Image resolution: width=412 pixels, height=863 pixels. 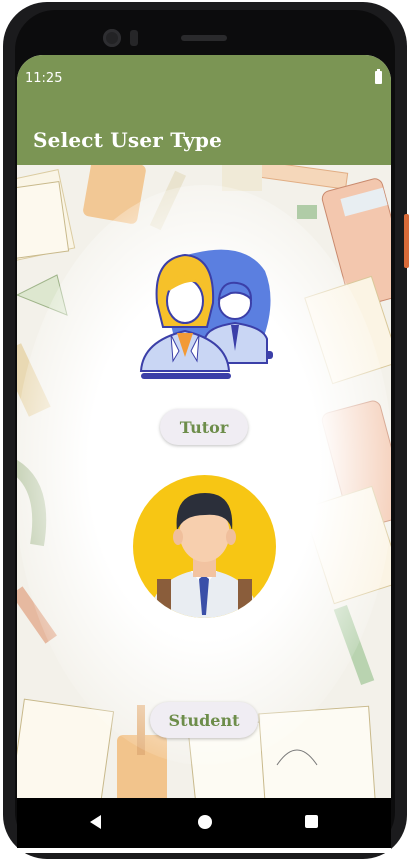 I want to click on student-avatar-icon, so click(x=204, y=546).